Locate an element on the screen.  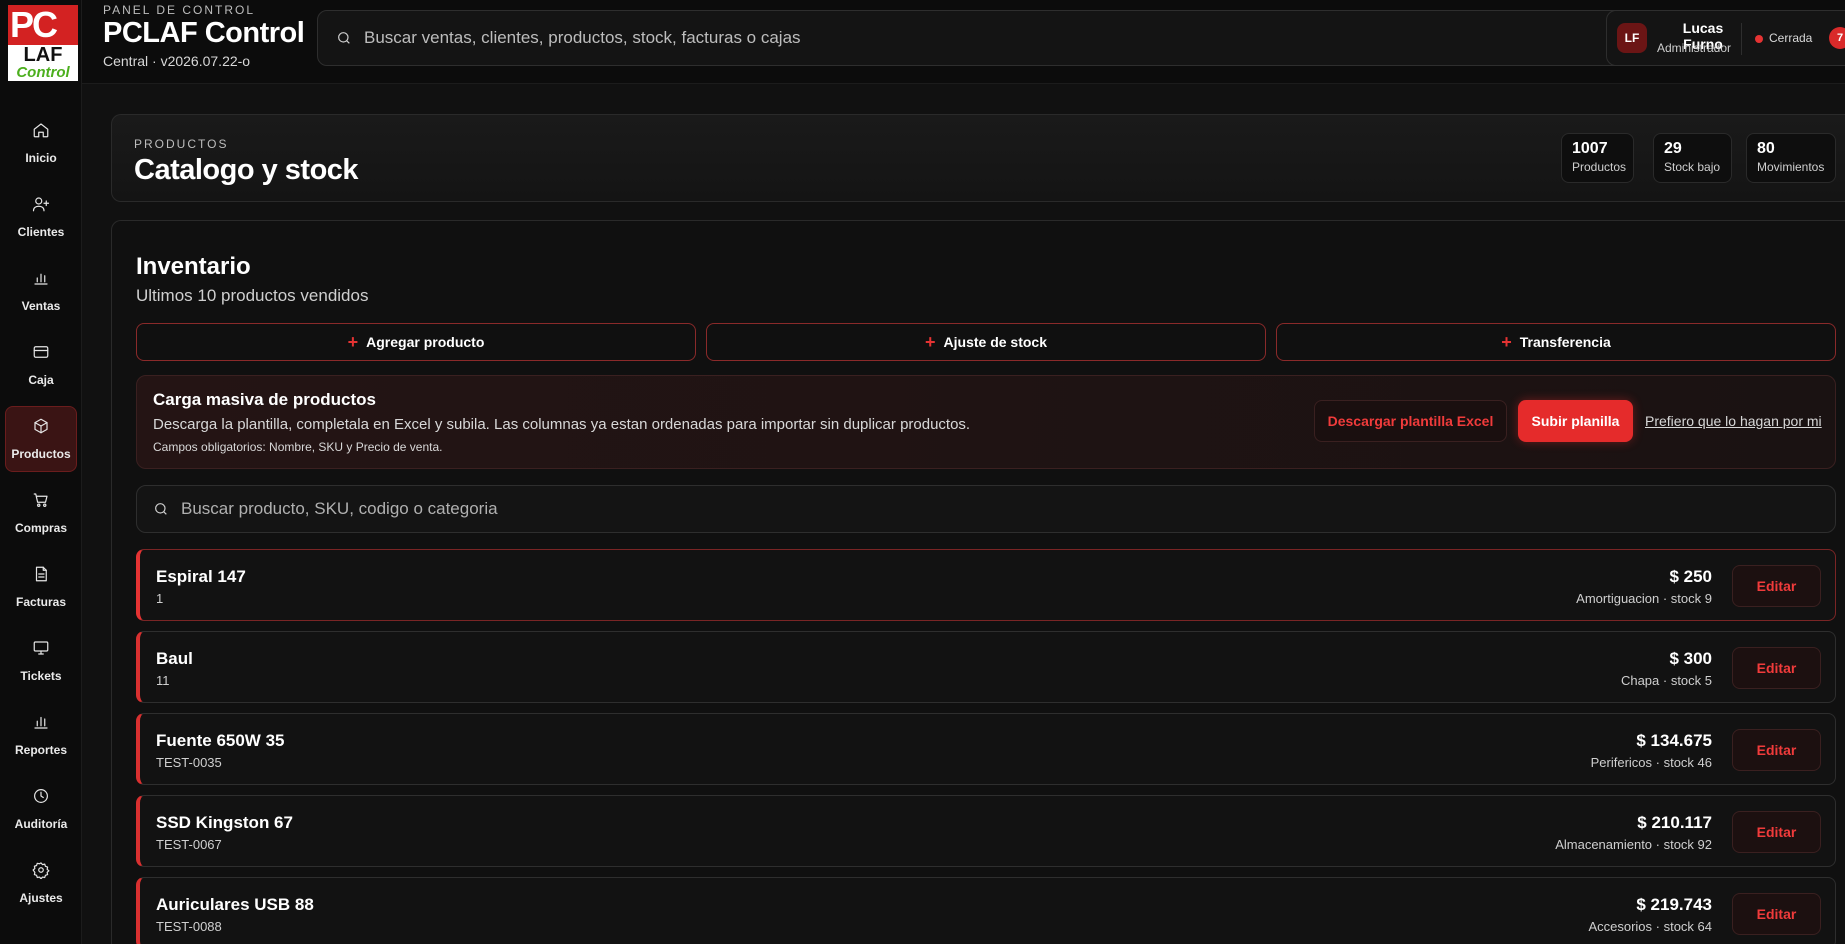
inventory-title: Inventario is located at coordinates (193, 266).